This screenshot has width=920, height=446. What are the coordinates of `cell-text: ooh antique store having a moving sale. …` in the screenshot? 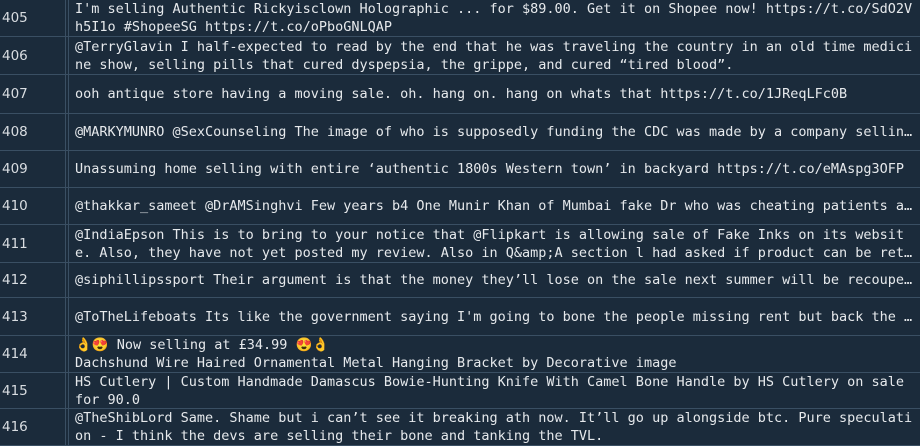 It's located at (461, 94).